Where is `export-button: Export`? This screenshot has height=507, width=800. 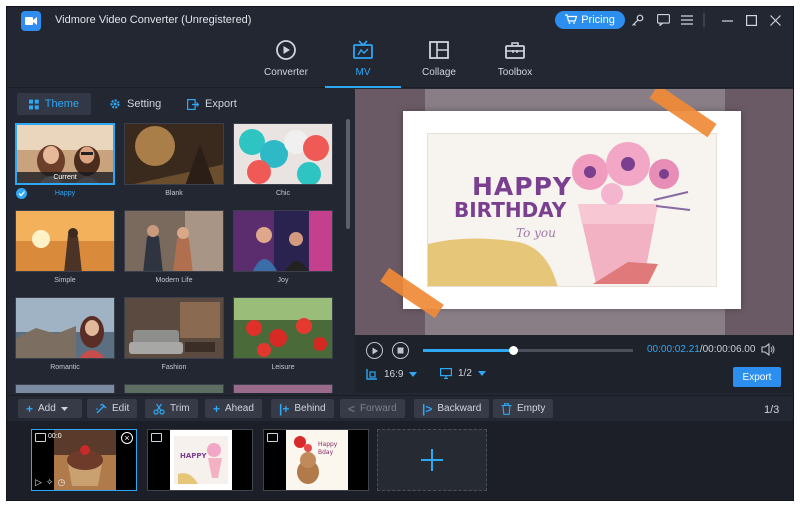 export-button: Export is located at coordinates (757, 377).